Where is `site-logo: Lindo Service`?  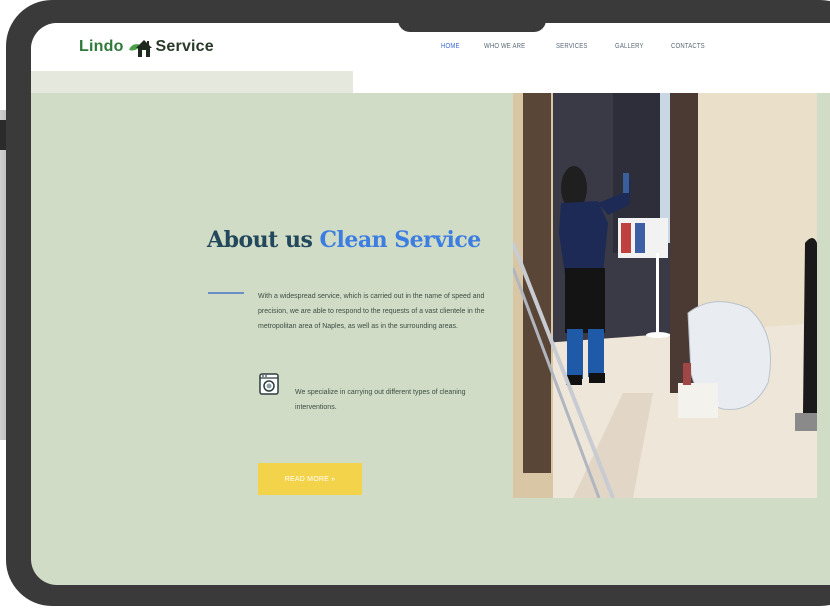 site-logo: Lindo Service is located at coordinates (146, 47).